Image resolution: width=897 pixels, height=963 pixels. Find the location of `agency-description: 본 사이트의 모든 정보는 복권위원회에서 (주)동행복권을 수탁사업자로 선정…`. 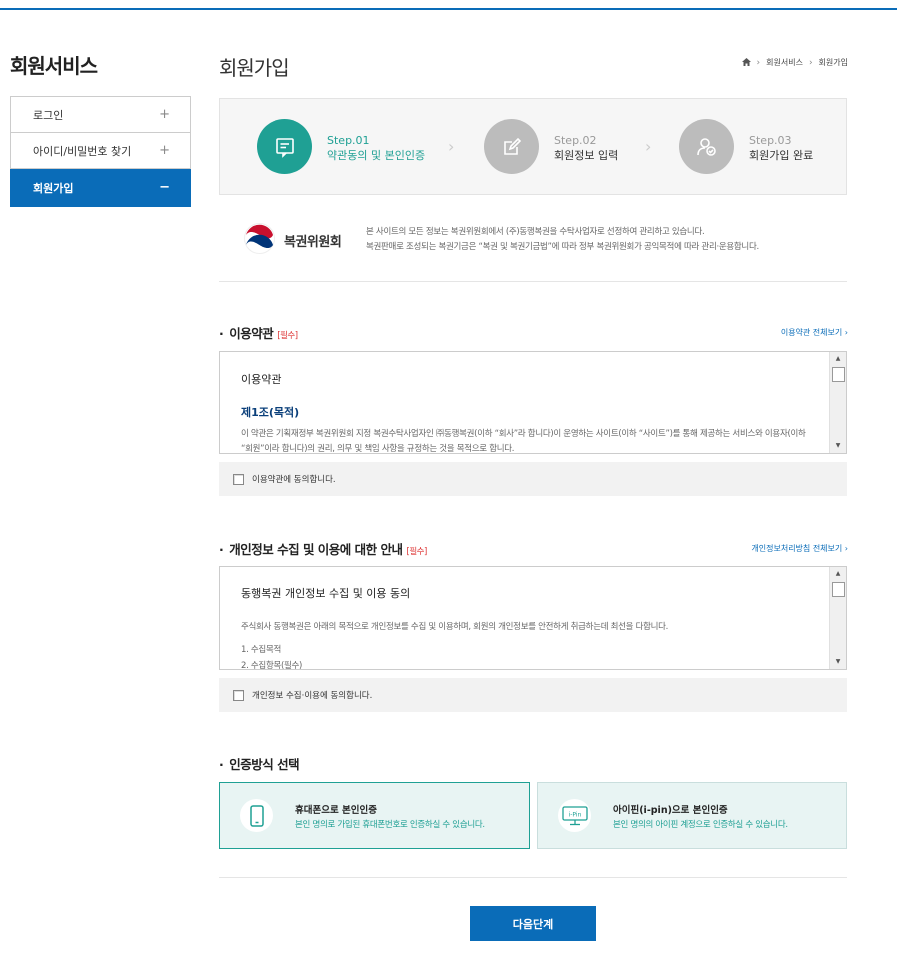

agency-description: 본 사이트의 모든 정보는 복권위원회에서 (주)동행복권을 수탁사업자로 선정… is located at coordinates (562, 240).